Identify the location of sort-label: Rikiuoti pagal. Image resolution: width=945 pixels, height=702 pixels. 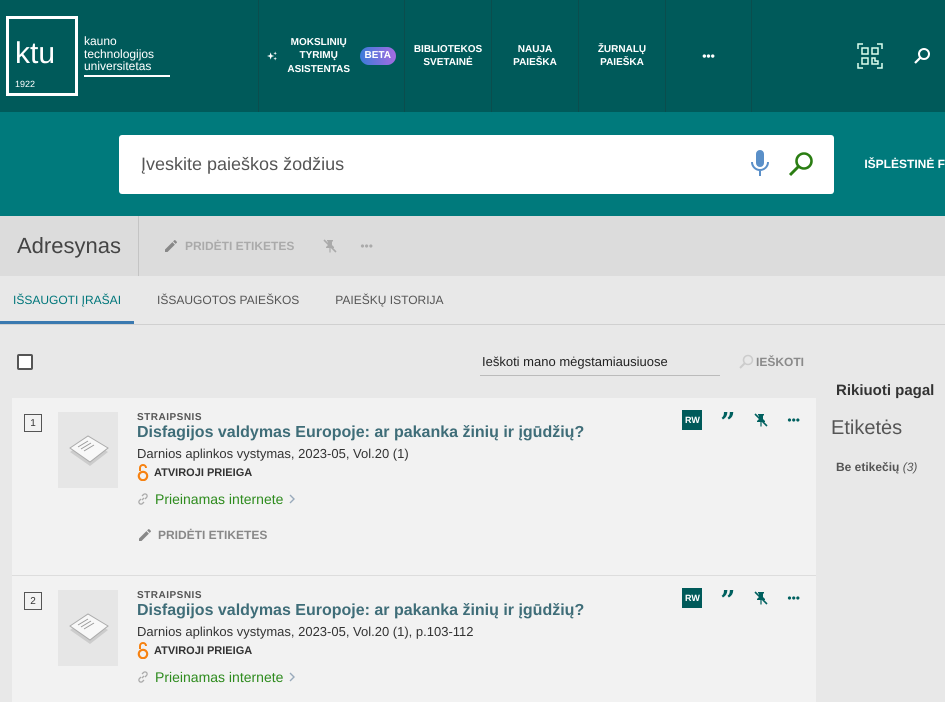
(886, 390).